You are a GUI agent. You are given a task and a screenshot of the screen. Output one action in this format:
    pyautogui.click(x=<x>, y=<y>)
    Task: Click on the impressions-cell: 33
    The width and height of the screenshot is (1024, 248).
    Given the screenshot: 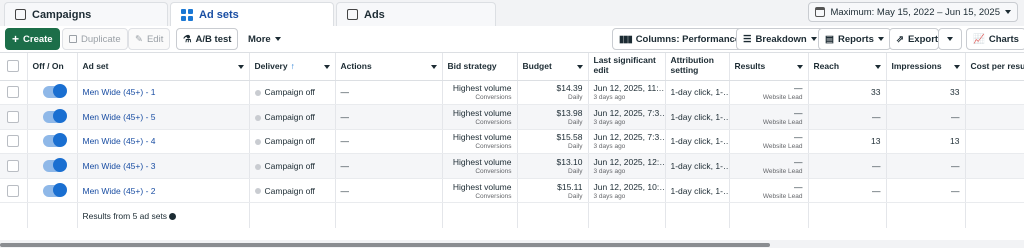 What is the action you would take?
    pyautogui.click(x=926, y=93)
    